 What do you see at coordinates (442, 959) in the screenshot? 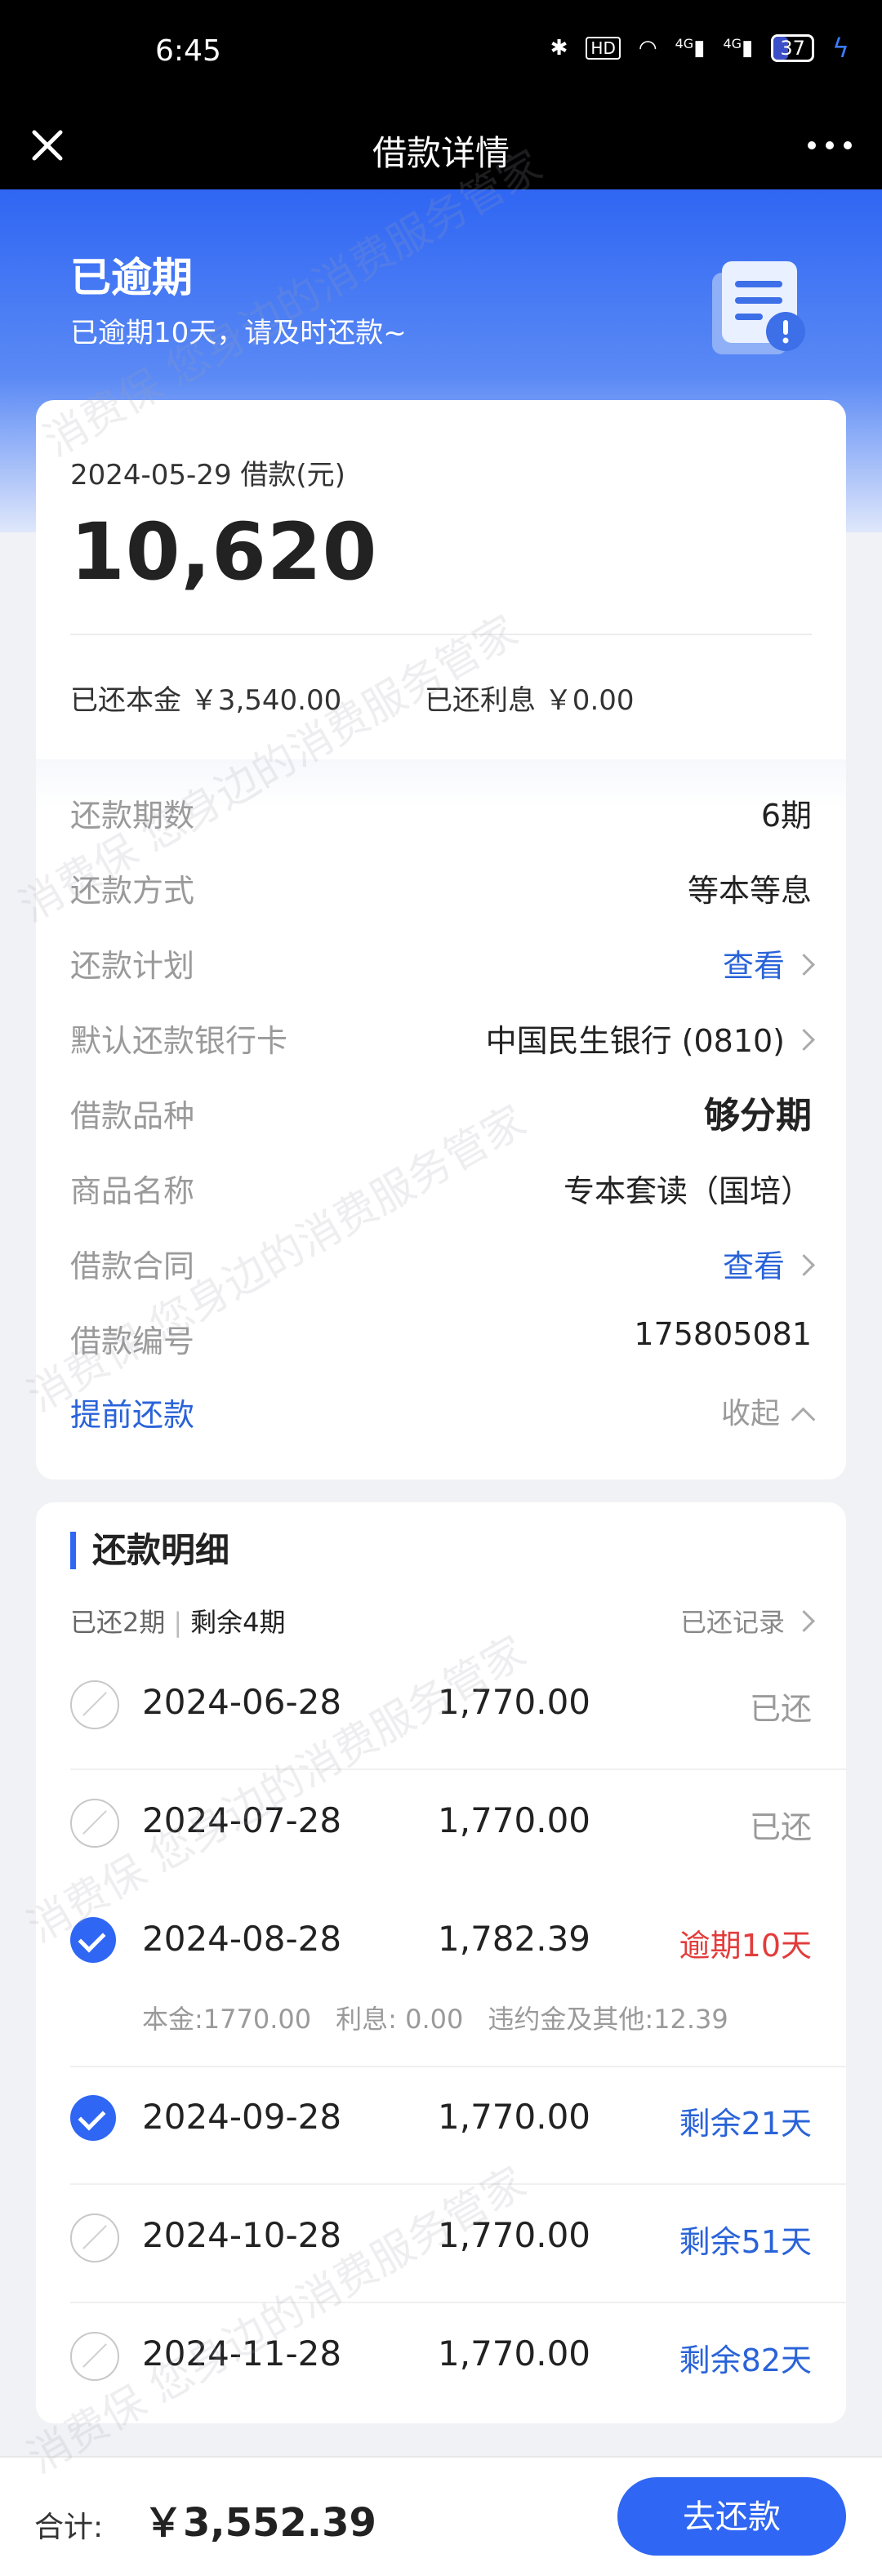
I see `detail-row-plan: 还款计划 查看` at bounding box center [442, 959].